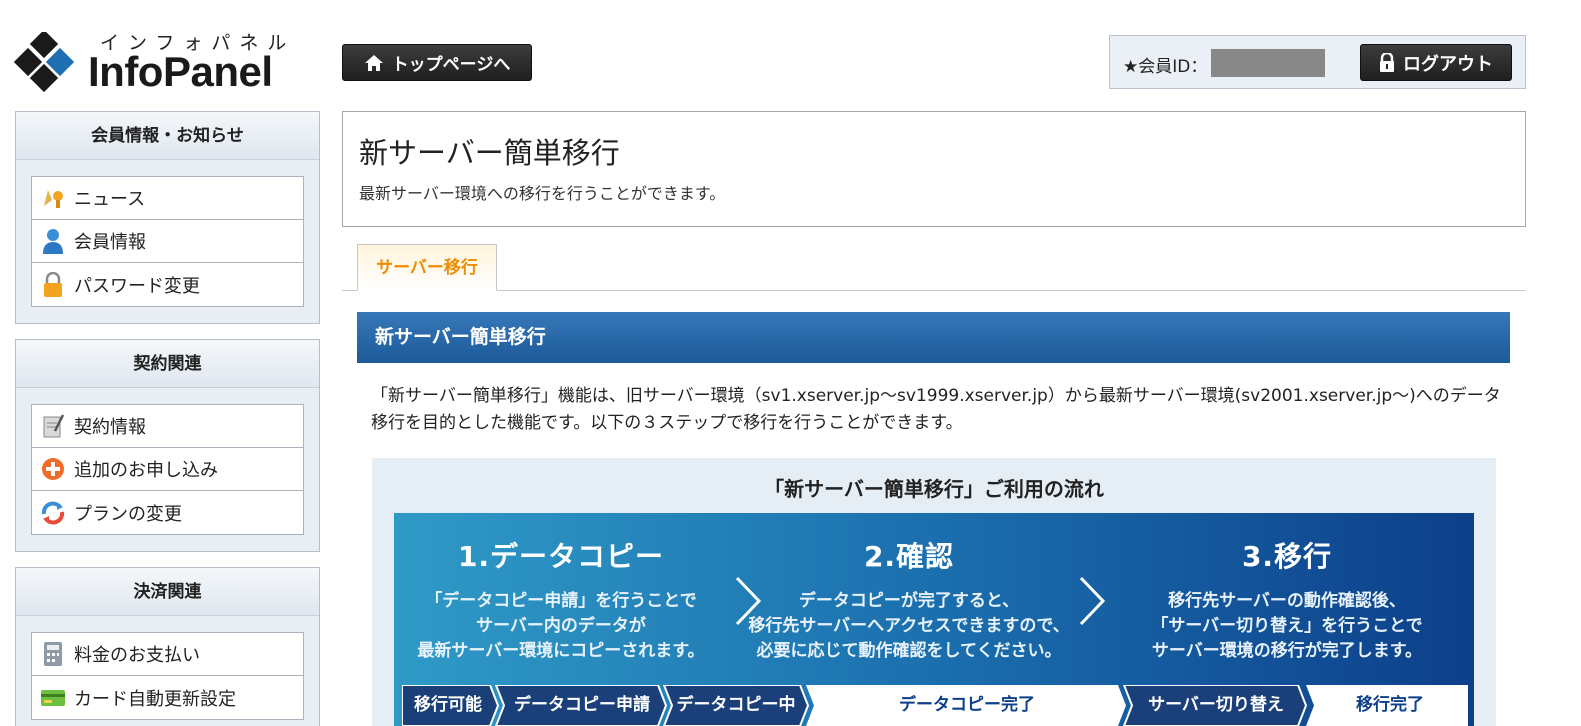 The image size is (1581, 726). I want to click on logout-label: ログアウト, so click(1448, 64).